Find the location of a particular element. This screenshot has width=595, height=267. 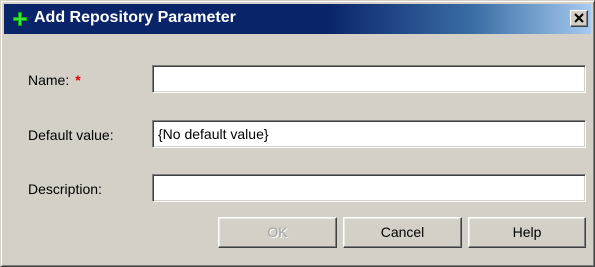

description-input is located at coordinates (369, 188).